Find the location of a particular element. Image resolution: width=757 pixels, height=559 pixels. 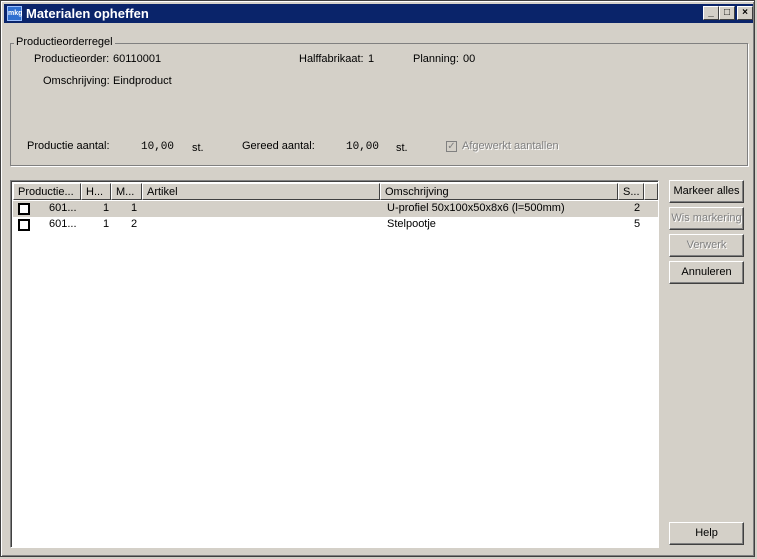

checkmark-icon: ✓ is located at coordinates (451, 146).